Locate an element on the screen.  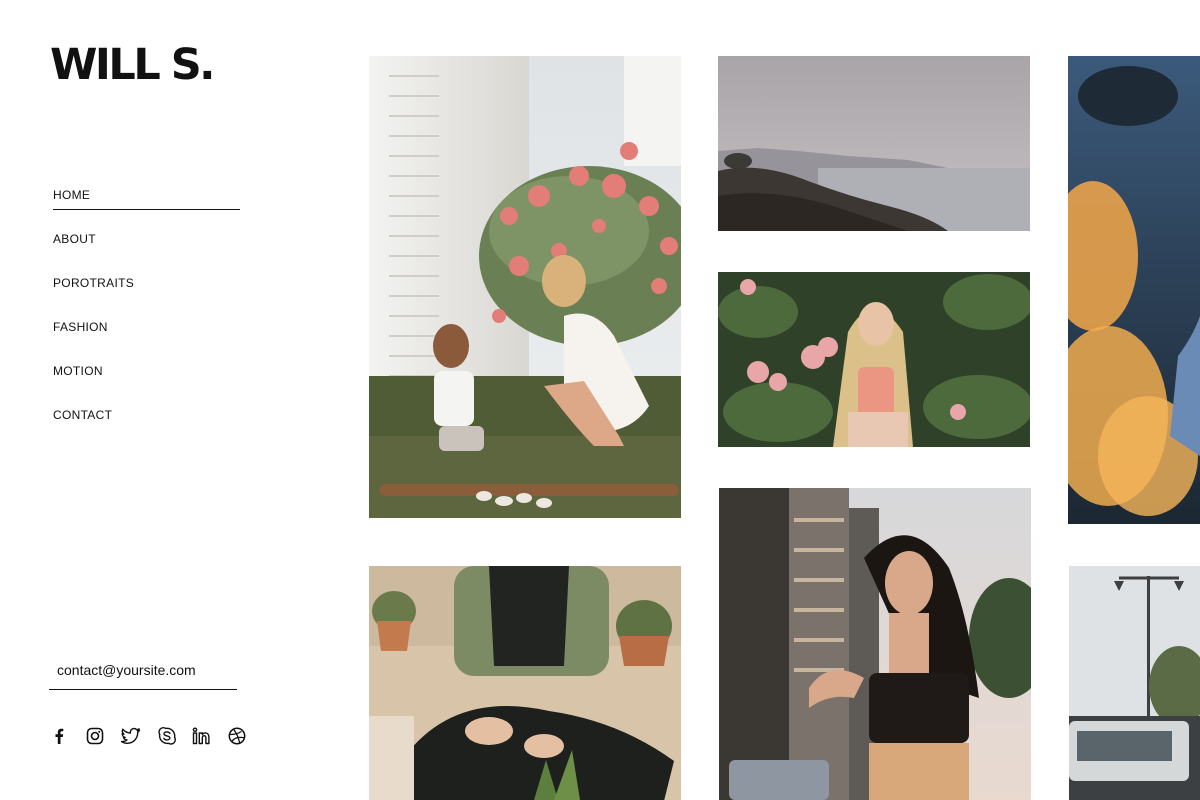
nav-item-motion: MOTION is located at coordinates (146, 384).